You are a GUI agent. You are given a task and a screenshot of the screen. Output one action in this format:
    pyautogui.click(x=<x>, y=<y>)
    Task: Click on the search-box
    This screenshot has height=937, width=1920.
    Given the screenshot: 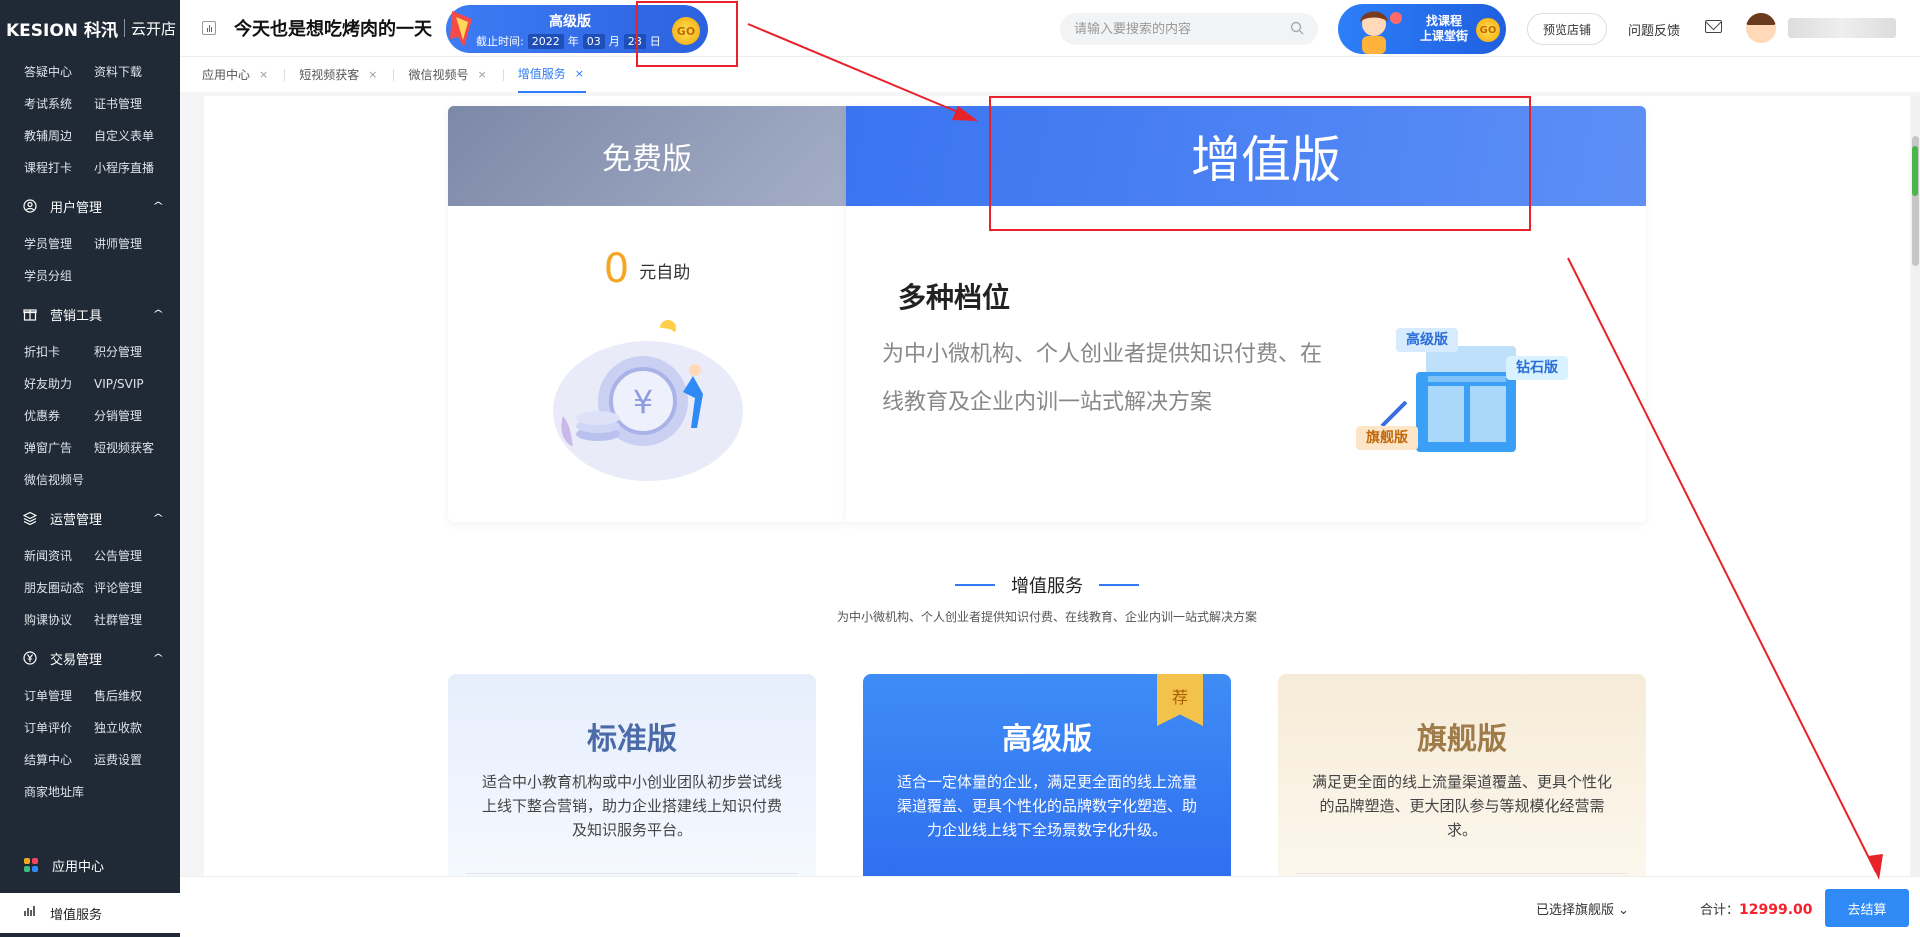 What is the action you would take?
    pyautogui.click(x=1189, y=29)
    